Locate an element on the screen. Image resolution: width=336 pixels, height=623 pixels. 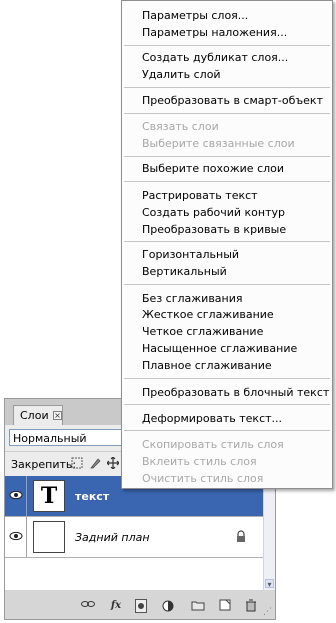
tab-layers: Слои × is located at coordinates (38, 415).